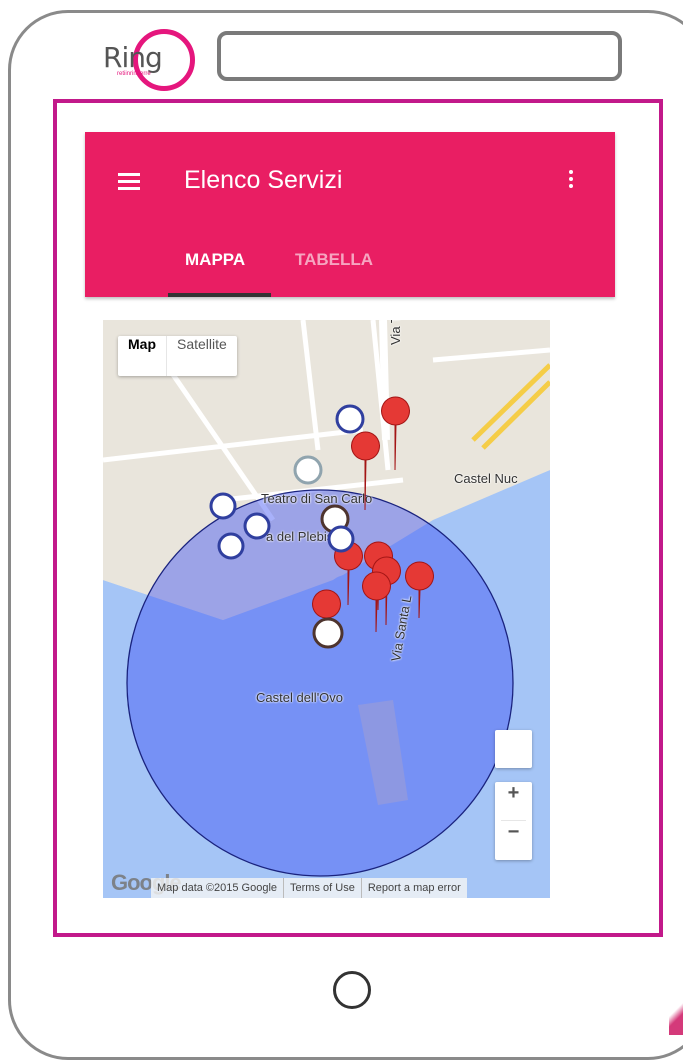 This screenshot has height=1060, width=683. Describe the element at coordinates (419, 56) in the screenshot. I see `url-bar` at that location.